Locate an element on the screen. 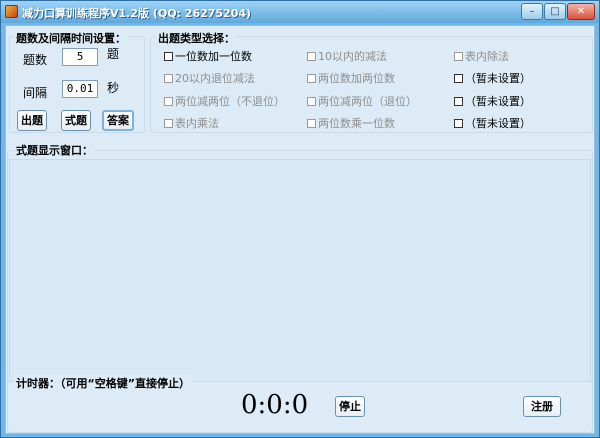 This screenshot has width=600, height=438. type-label: 两位减两位（退位） is located at coordinates (367, 101).